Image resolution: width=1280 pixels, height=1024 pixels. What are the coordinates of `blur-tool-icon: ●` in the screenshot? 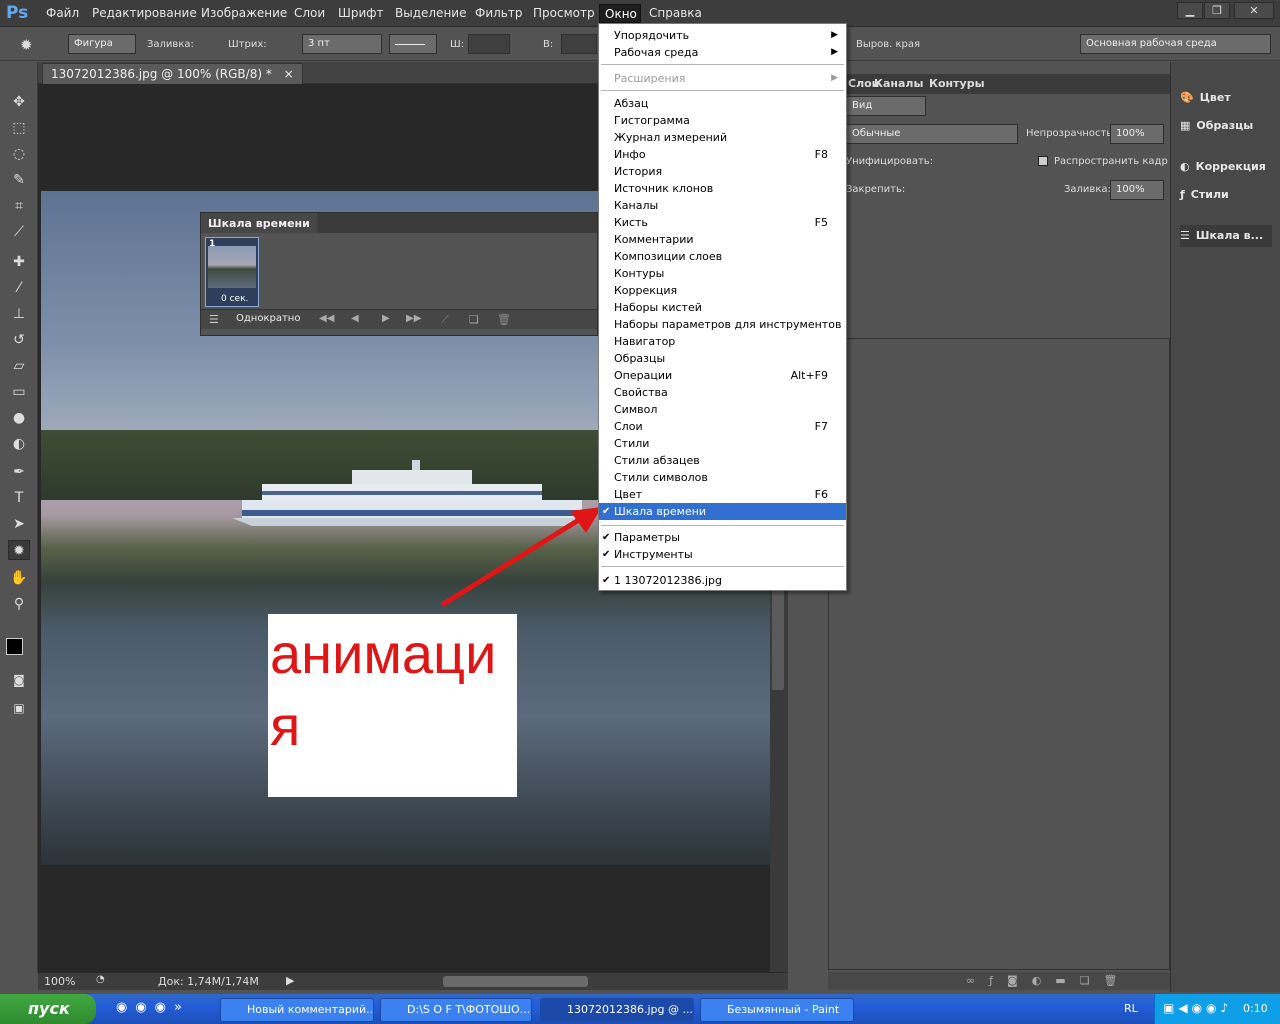 It's located at (19, 418).